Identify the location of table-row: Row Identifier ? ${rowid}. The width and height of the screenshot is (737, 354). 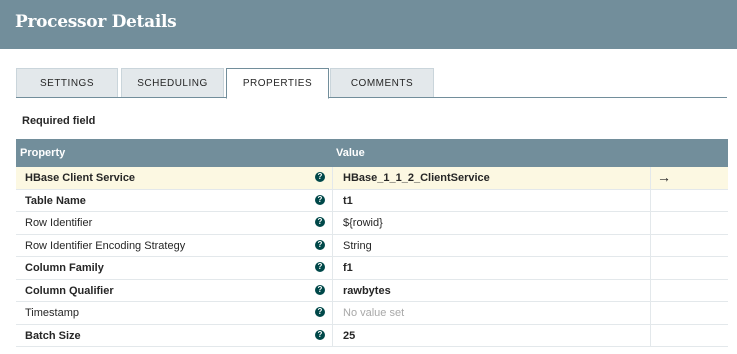
(372, 223).